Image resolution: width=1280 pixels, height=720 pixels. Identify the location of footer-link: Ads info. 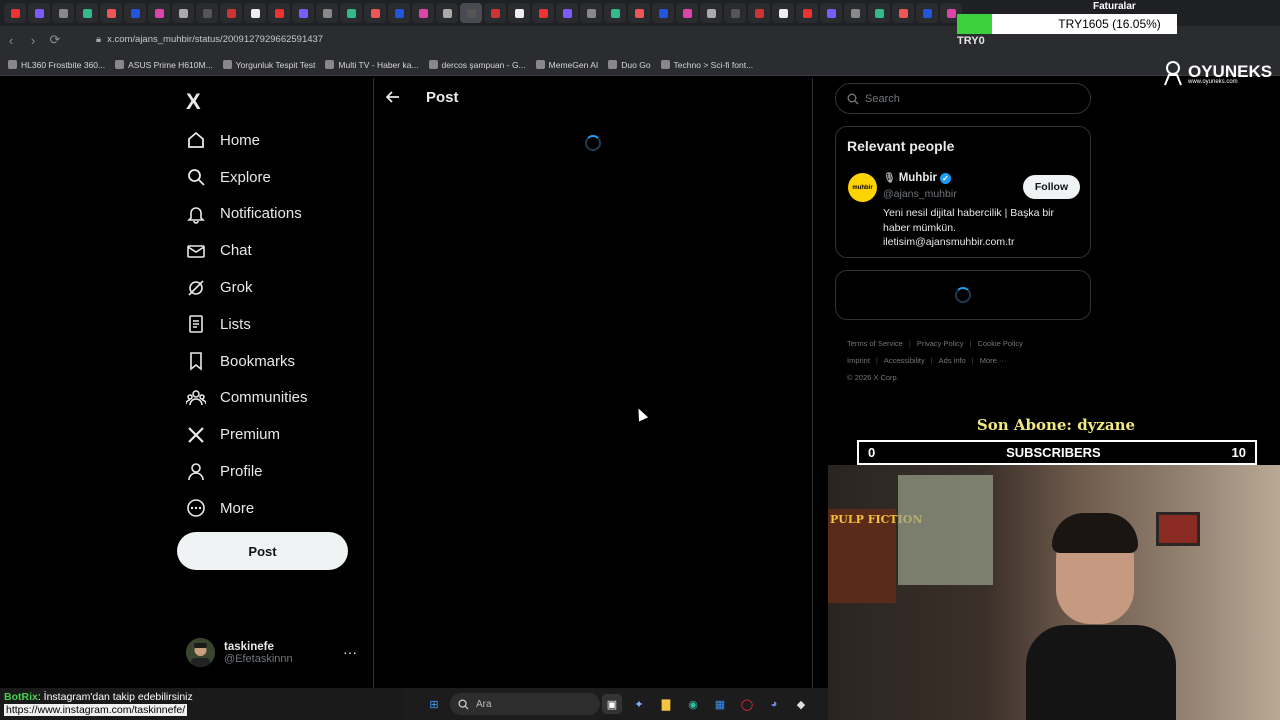
(952, 360).